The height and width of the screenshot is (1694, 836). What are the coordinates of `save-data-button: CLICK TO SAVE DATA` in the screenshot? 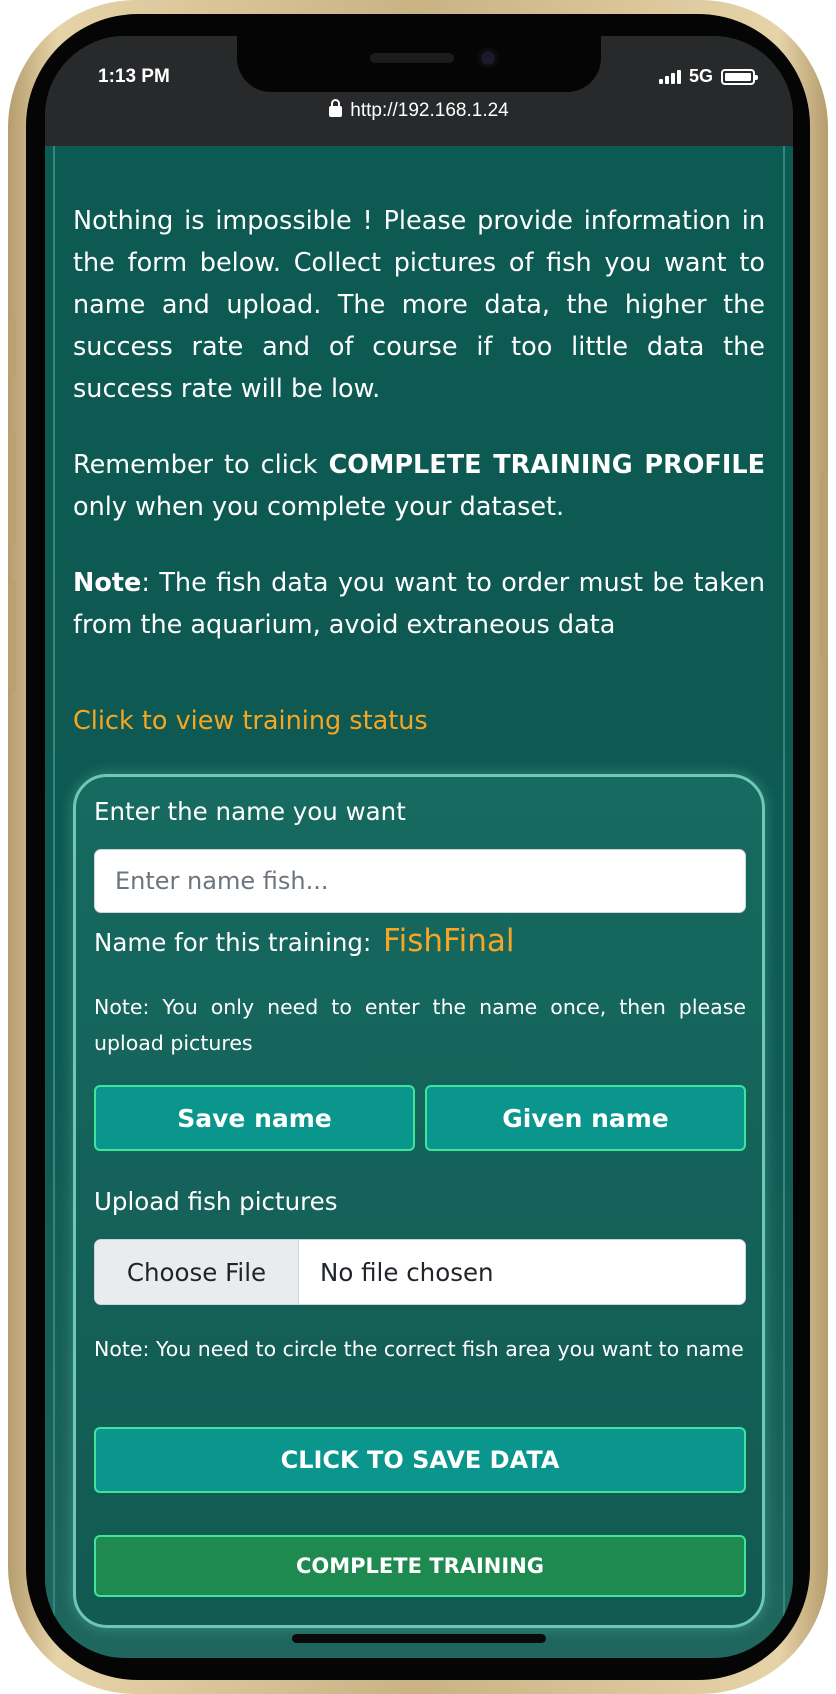 It's located at (420, 1460).